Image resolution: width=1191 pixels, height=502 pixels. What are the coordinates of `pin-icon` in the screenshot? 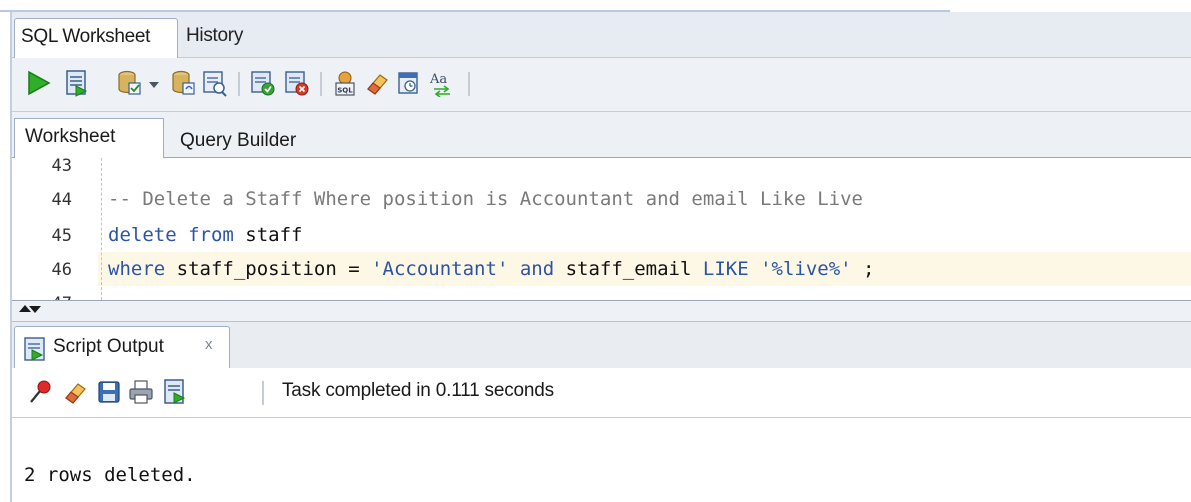 It's located at (41, 392).